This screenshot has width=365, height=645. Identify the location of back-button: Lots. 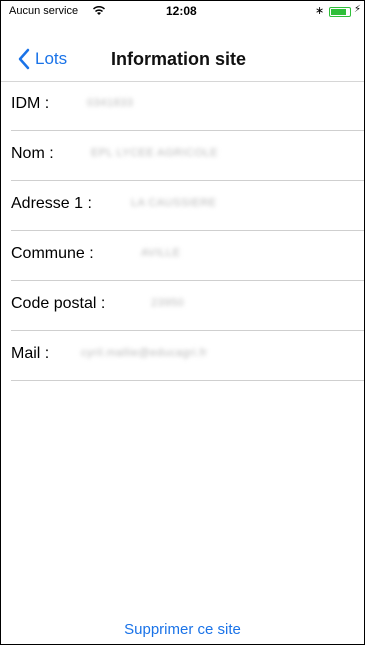
(42, 59).